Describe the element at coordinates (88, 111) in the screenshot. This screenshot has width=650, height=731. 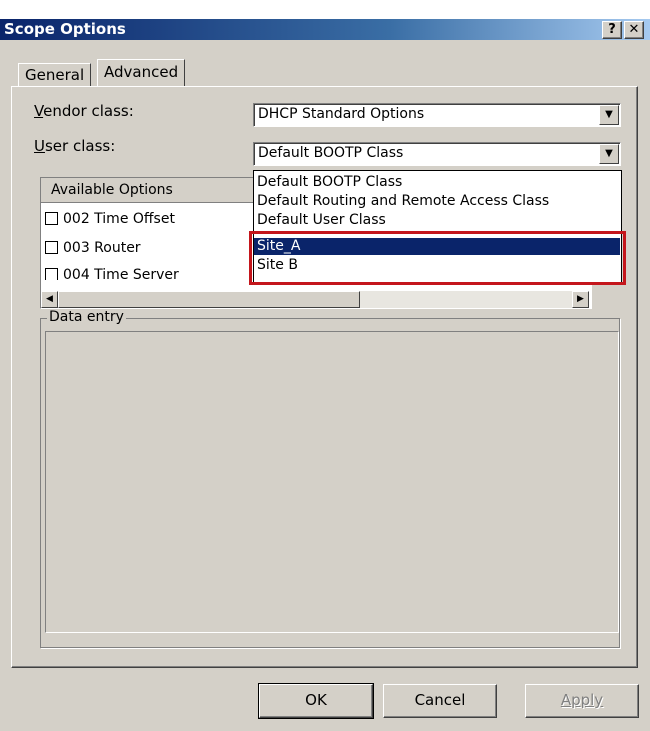
I see `vendor-class-label-text: endor class:` at that location.